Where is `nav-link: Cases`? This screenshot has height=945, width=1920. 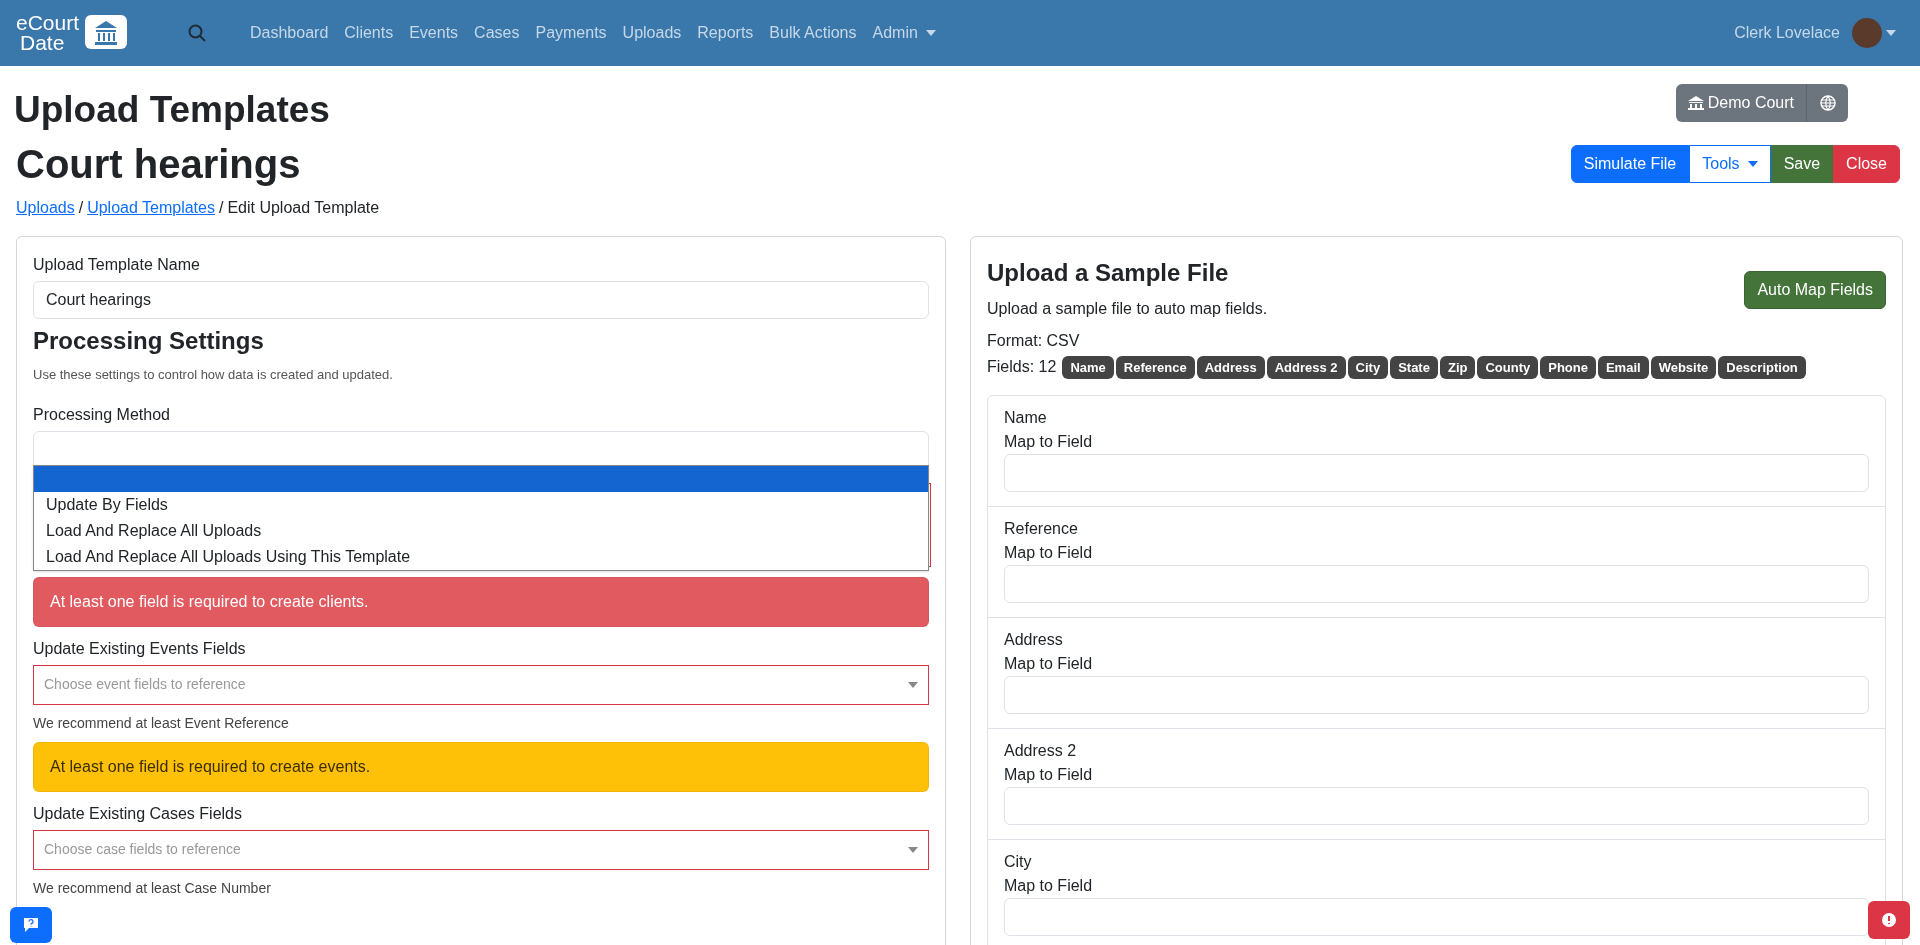
nav-link: Cases is located at coordinates (497, 33).